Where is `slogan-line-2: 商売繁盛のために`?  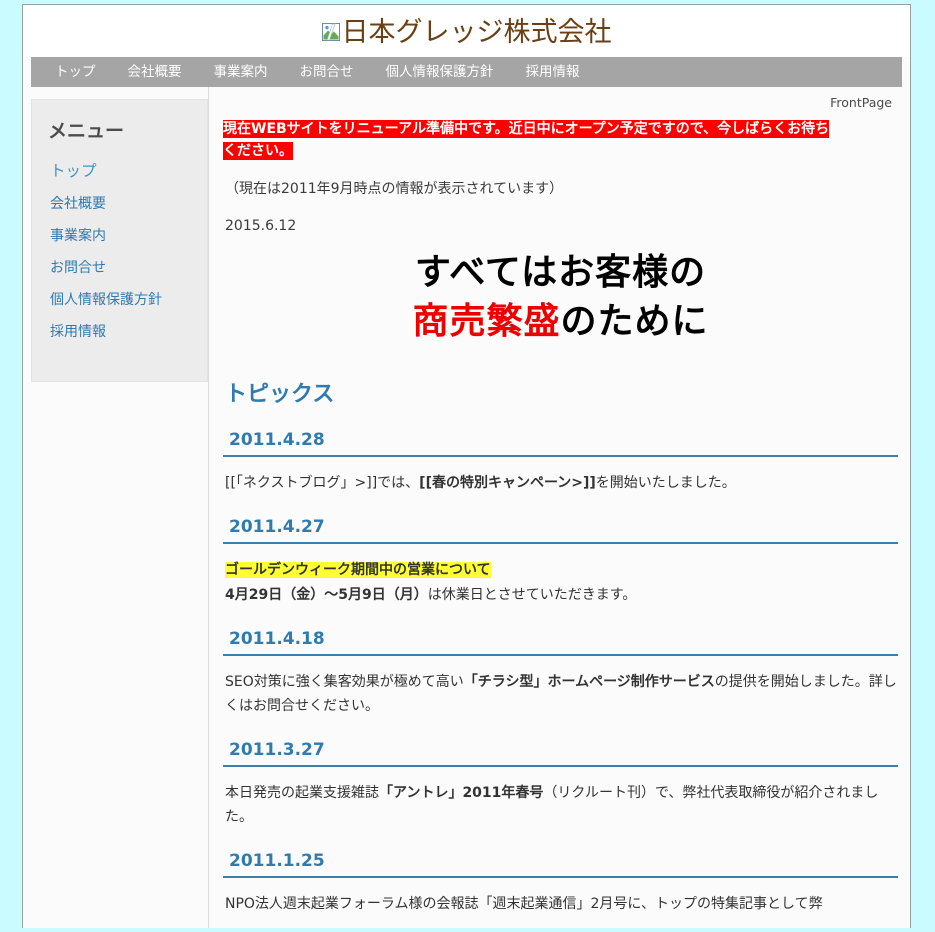 slogan-line-2: 商売繁盛のために is located at coordinates (560, 321).